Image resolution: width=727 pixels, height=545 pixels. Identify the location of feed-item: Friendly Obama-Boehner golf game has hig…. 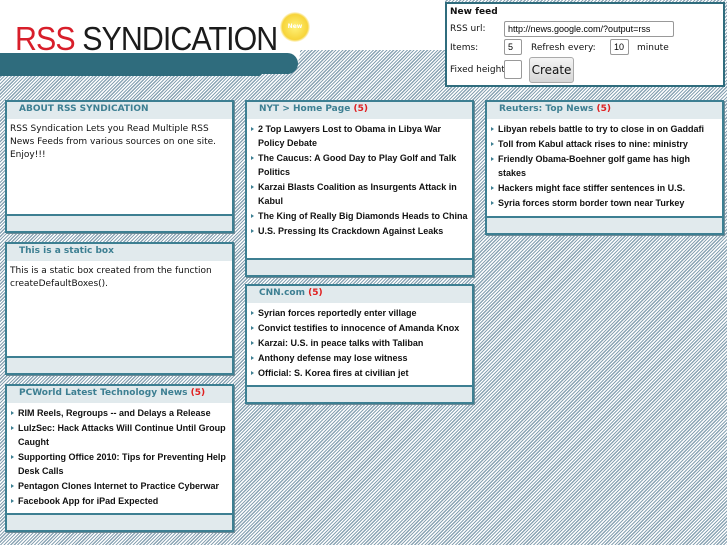
(604, 166).